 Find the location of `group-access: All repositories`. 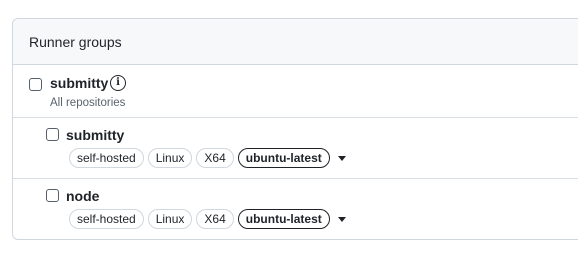

group-access: All repositories is located at coordinates (88, 103).